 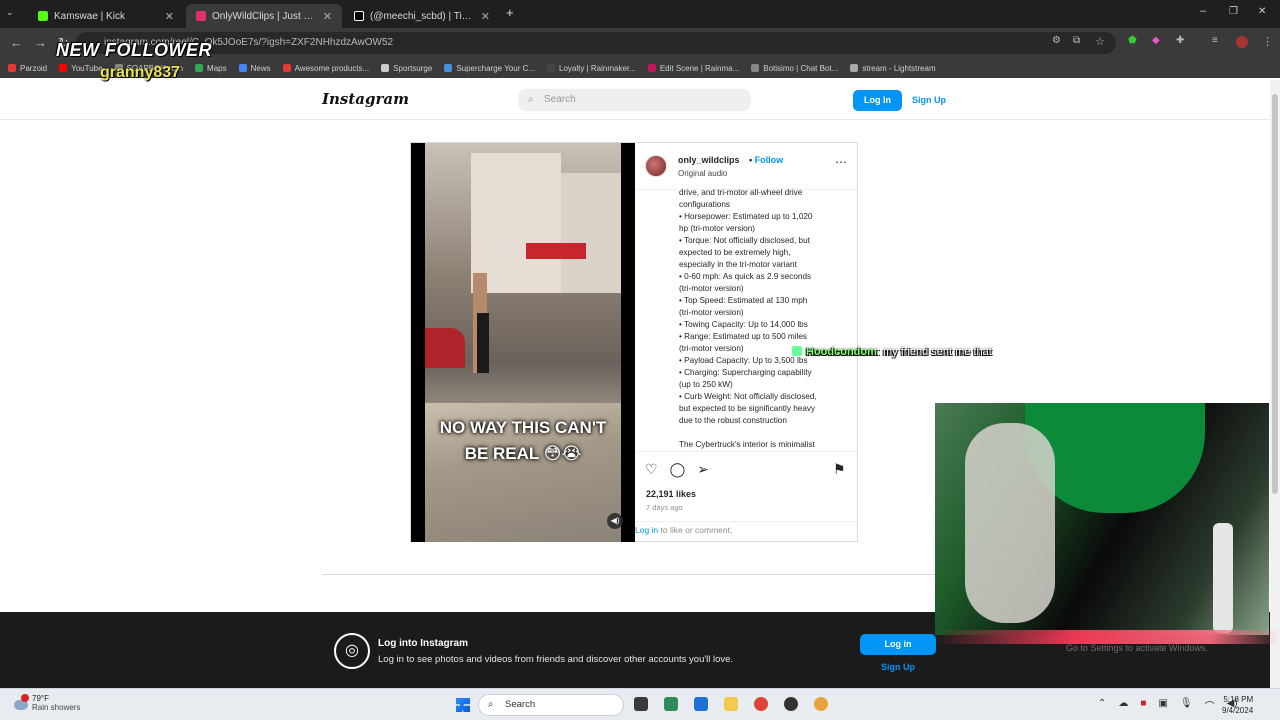 I want to click on scrollbar-thumb, so click(x=1275, y=294).